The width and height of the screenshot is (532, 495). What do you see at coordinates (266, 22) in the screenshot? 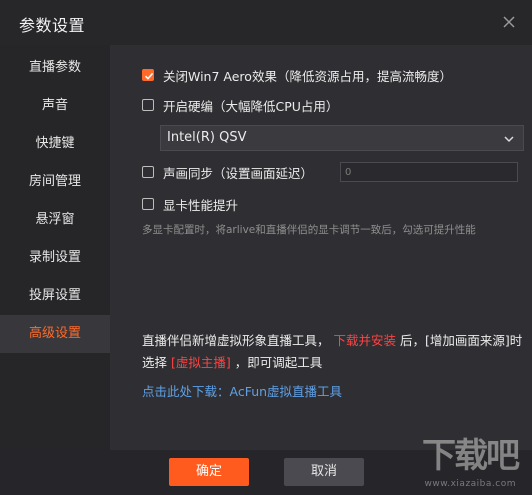
I see `title-bar: 参数设置` at bounding box center [266, 22].